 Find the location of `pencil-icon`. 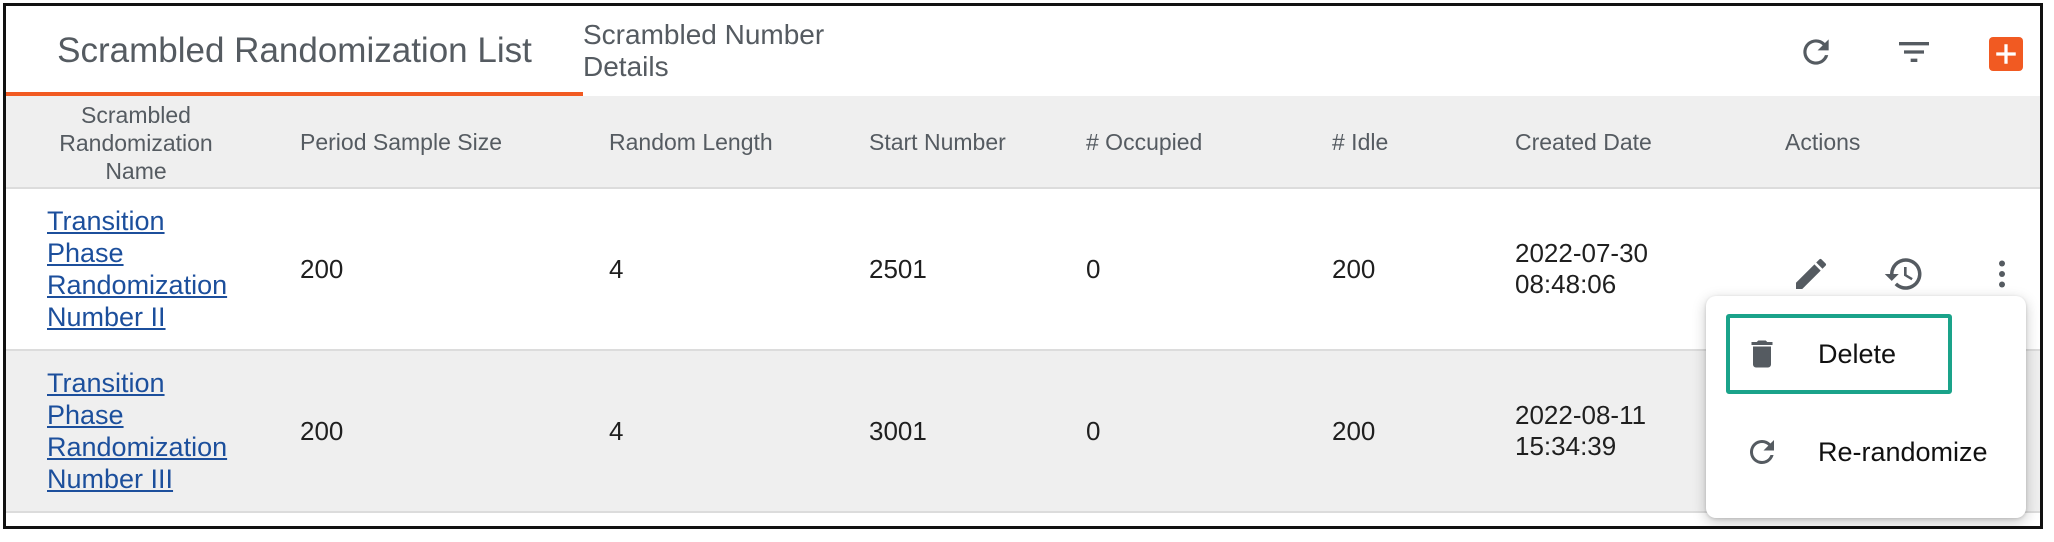

pencil-icon is located at coordinates (1811, 273).